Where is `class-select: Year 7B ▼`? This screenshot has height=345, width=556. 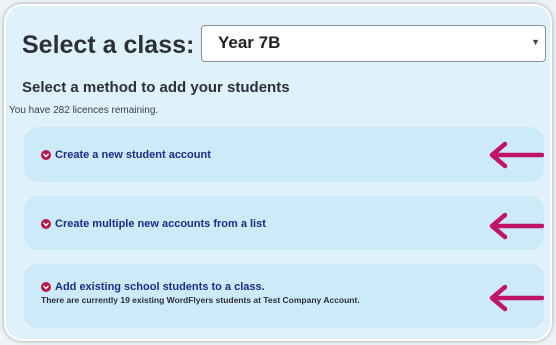 class-select: Year 7B ▼ is located at coordinates (373, 43).